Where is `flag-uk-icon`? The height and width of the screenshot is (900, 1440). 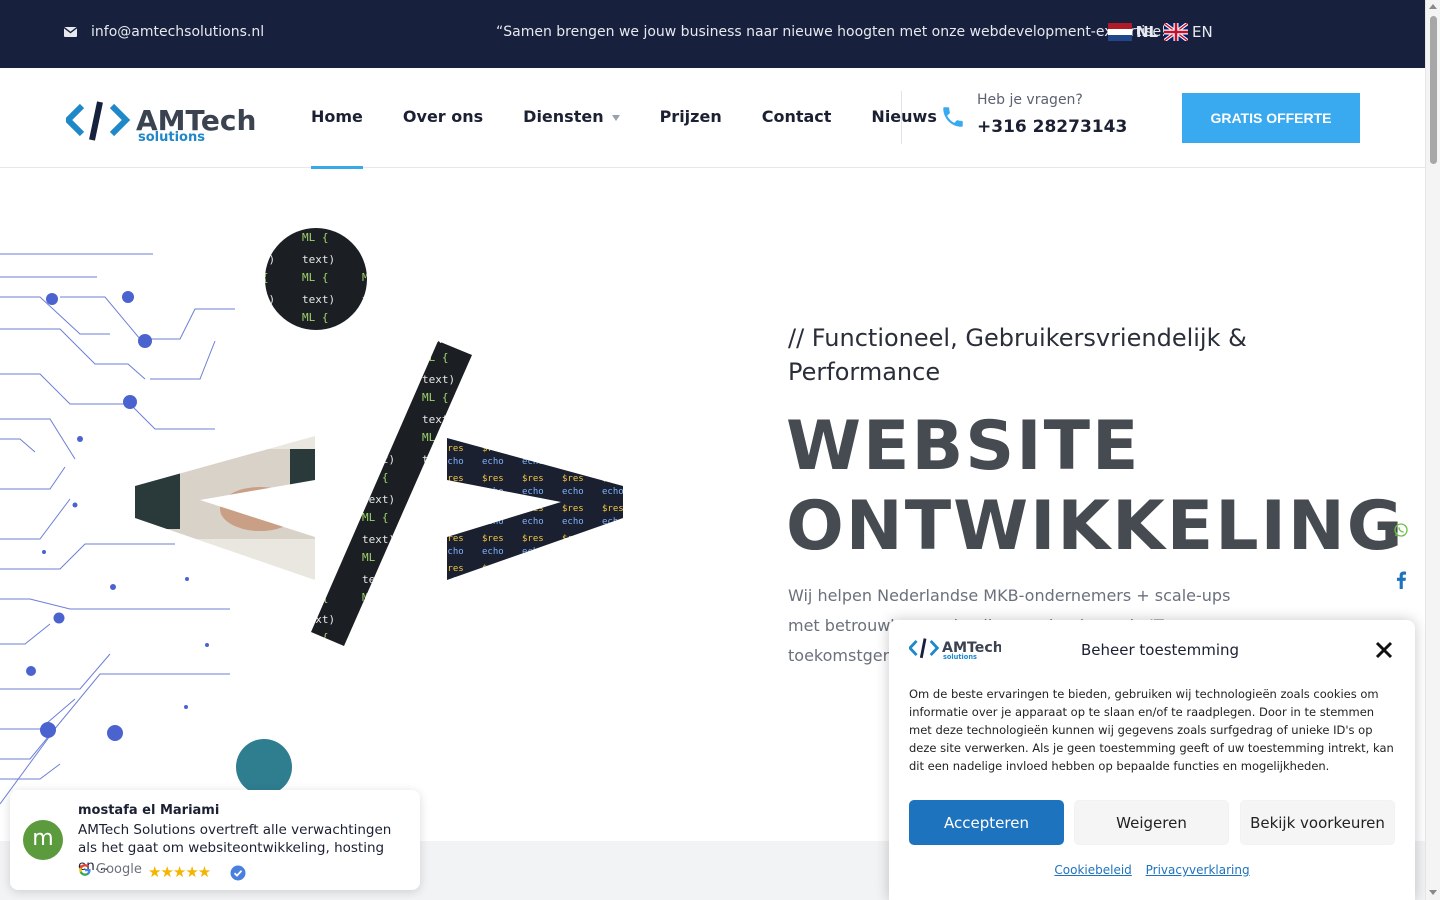
flag-uk-icon is located at coordinates (1176, 32).